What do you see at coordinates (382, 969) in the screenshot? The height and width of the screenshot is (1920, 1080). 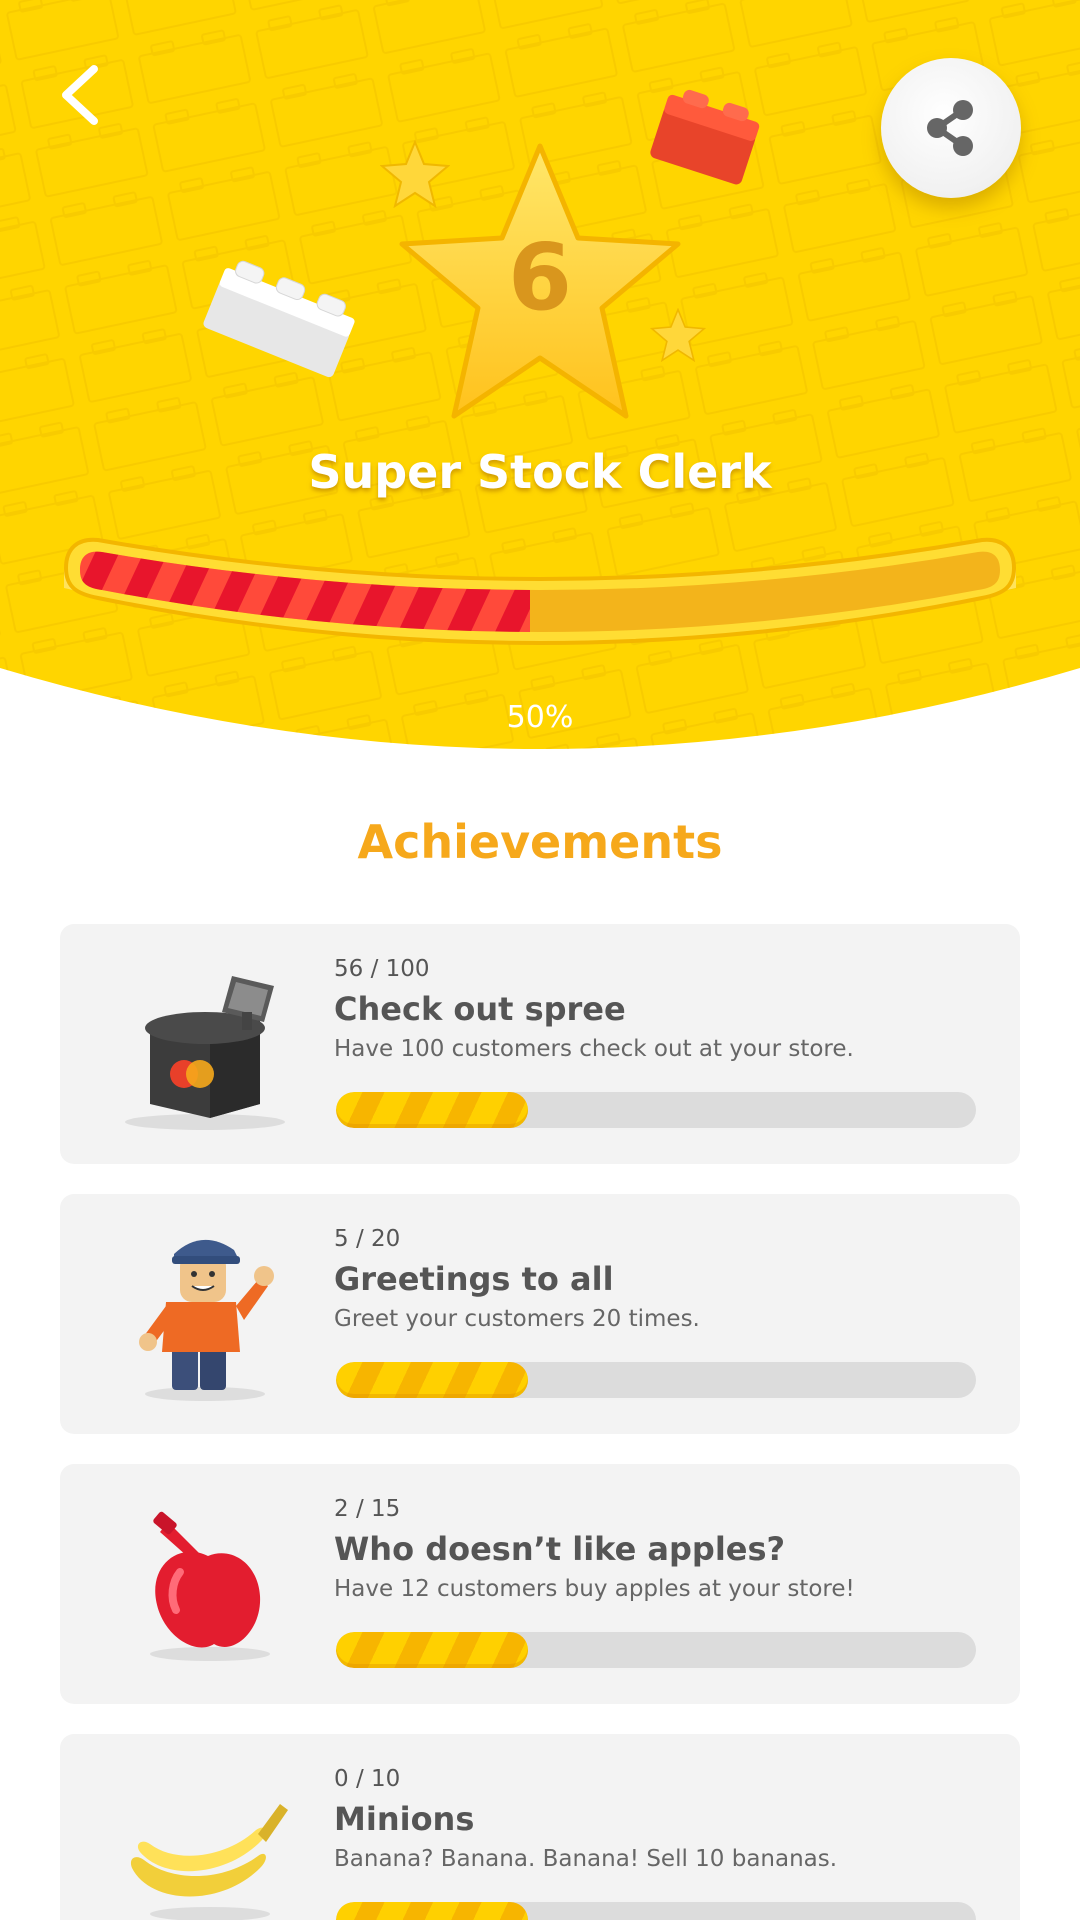 I see `achievement-progress-text: 56 / 100` at bounding box center [382, 969].